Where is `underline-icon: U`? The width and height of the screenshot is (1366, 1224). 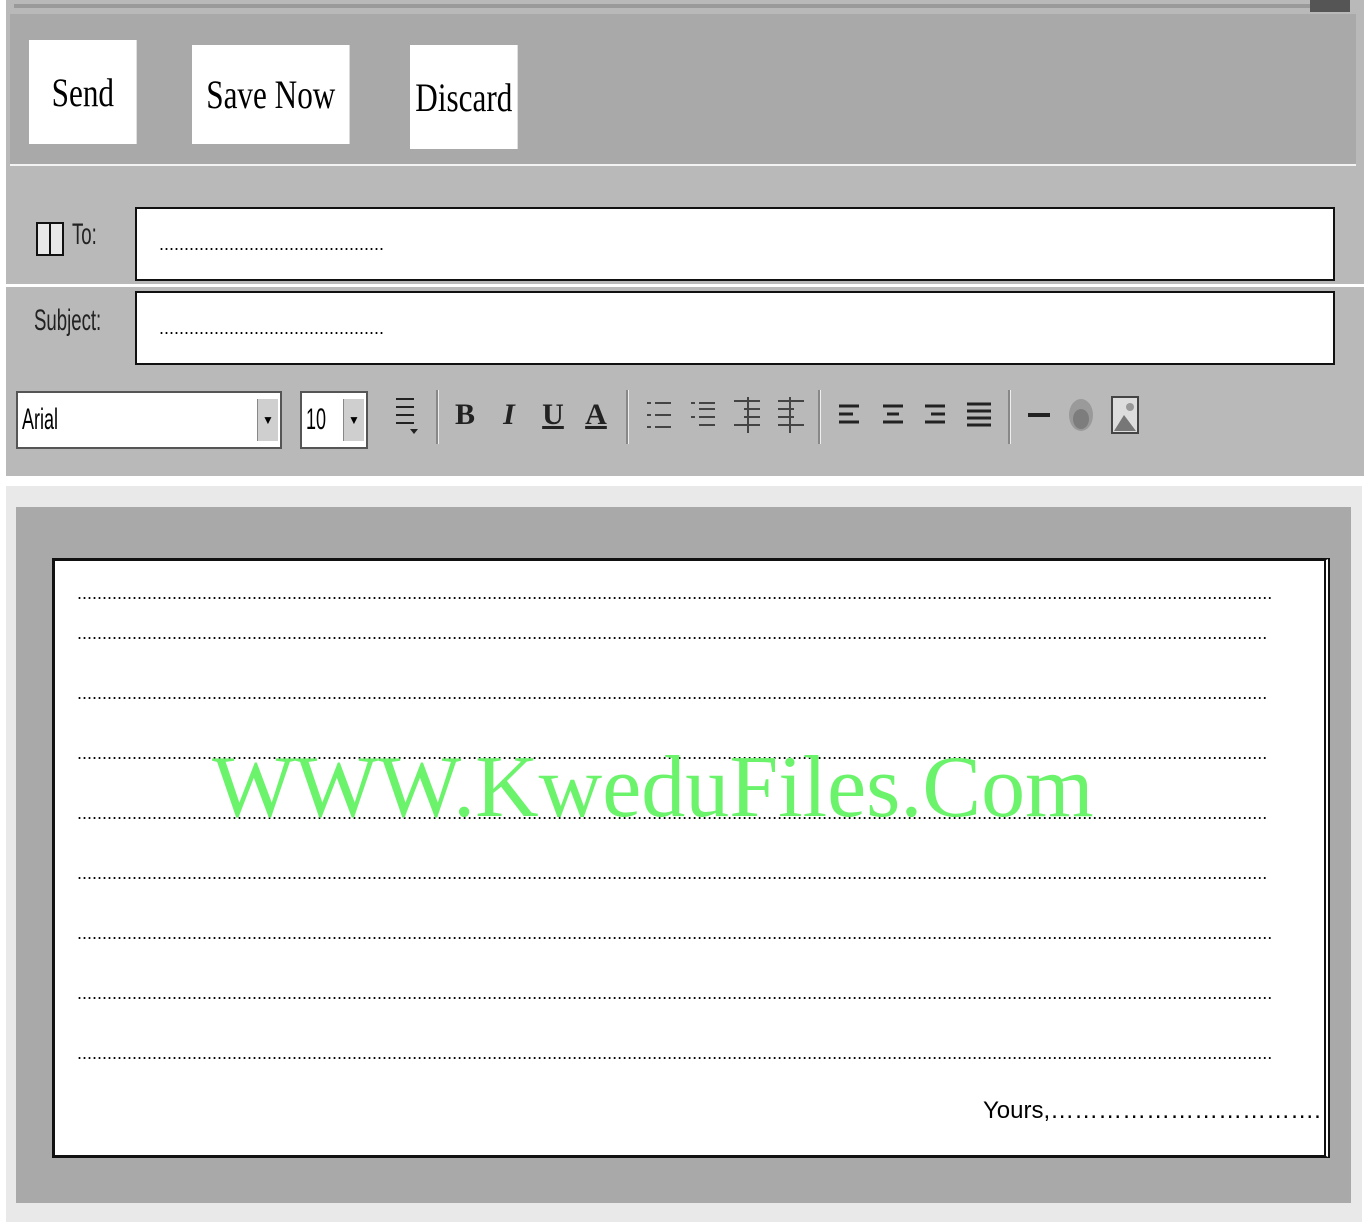
underline-icon: U is located at coordinates (553, 415).